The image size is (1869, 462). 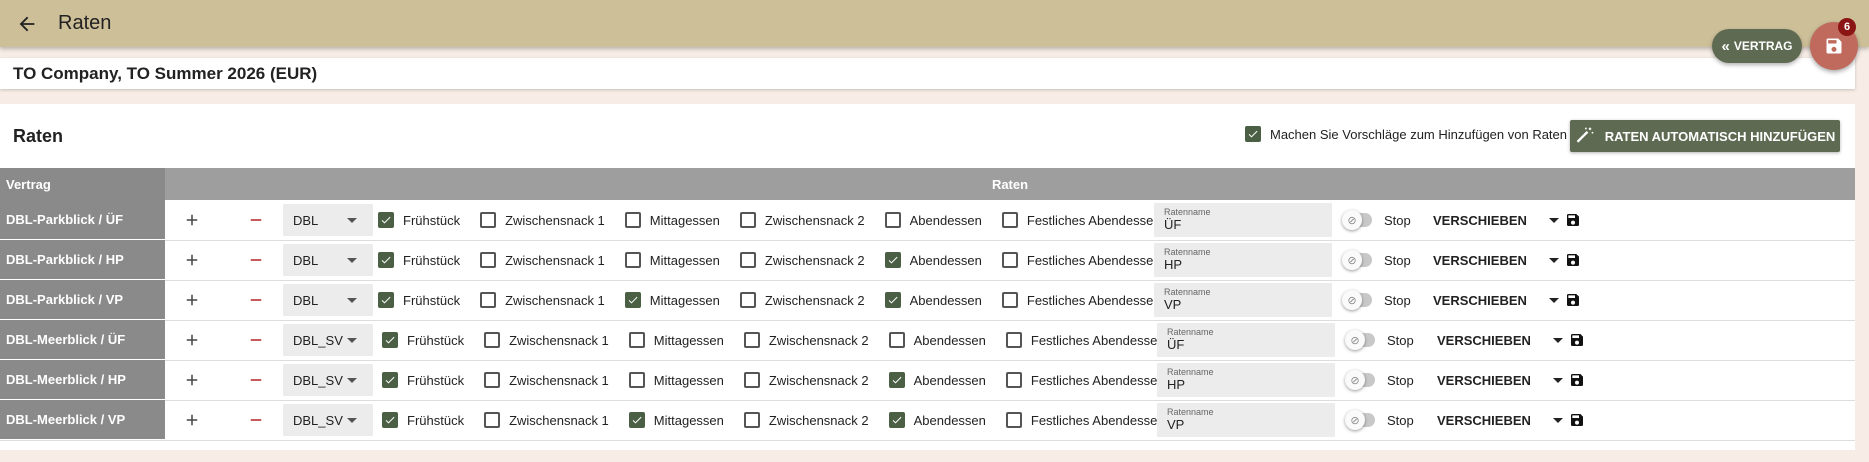 What do you see at coordinates (1834, 44) in the screenshot?
I see `save-all-fab: 6` at bounding box center [1834, 44].